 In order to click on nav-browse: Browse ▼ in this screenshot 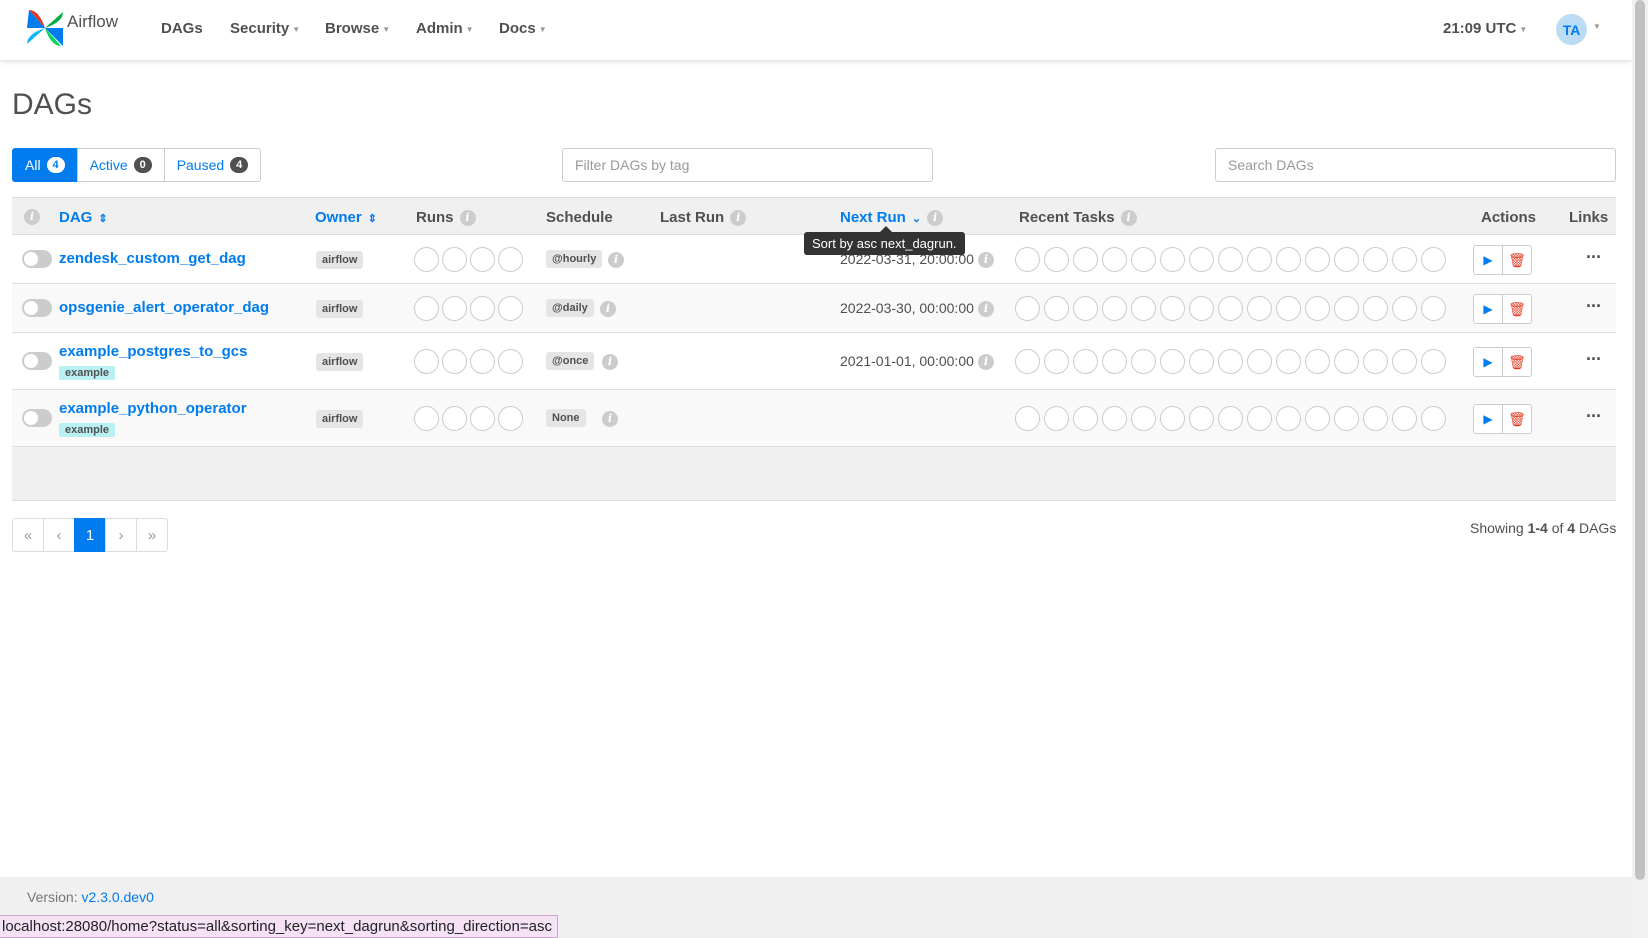, I will do `click(357, 28)`.